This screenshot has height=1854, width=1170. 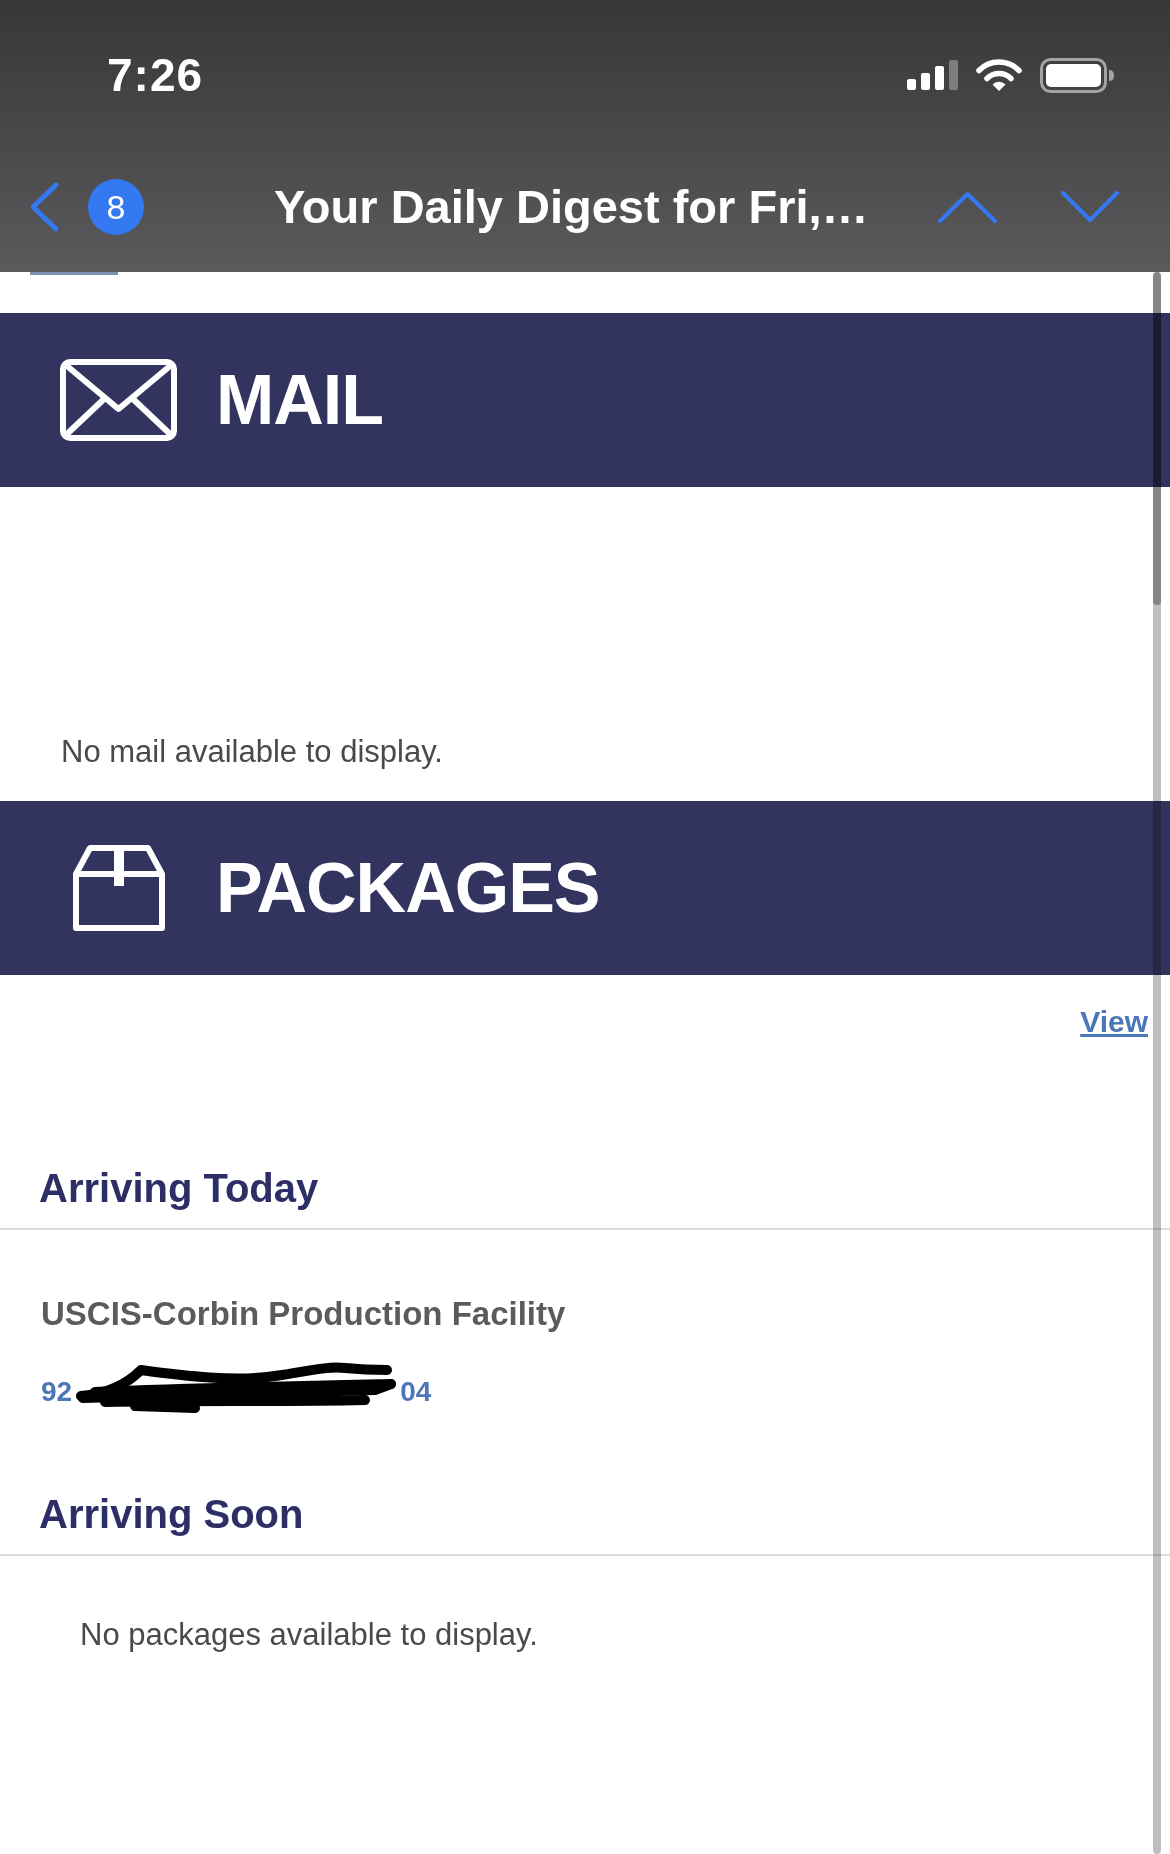 I want to click on next-message-button, so click(x=1090, y=207).